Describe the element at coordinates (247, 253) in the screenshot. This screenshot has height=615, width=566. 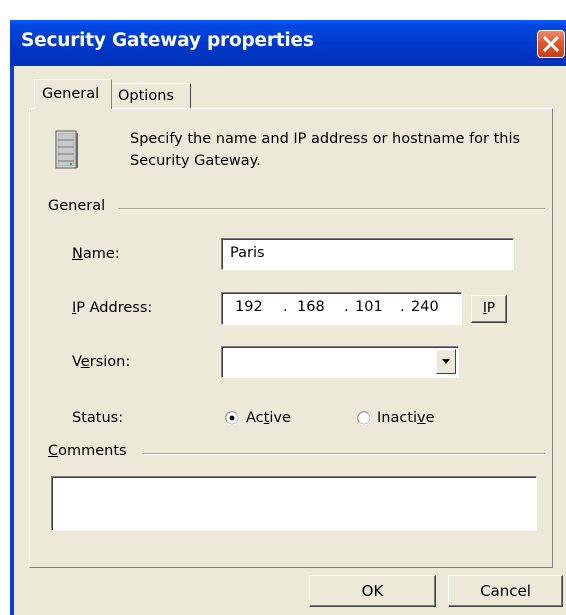
I see `name-value: Paris` at that location.